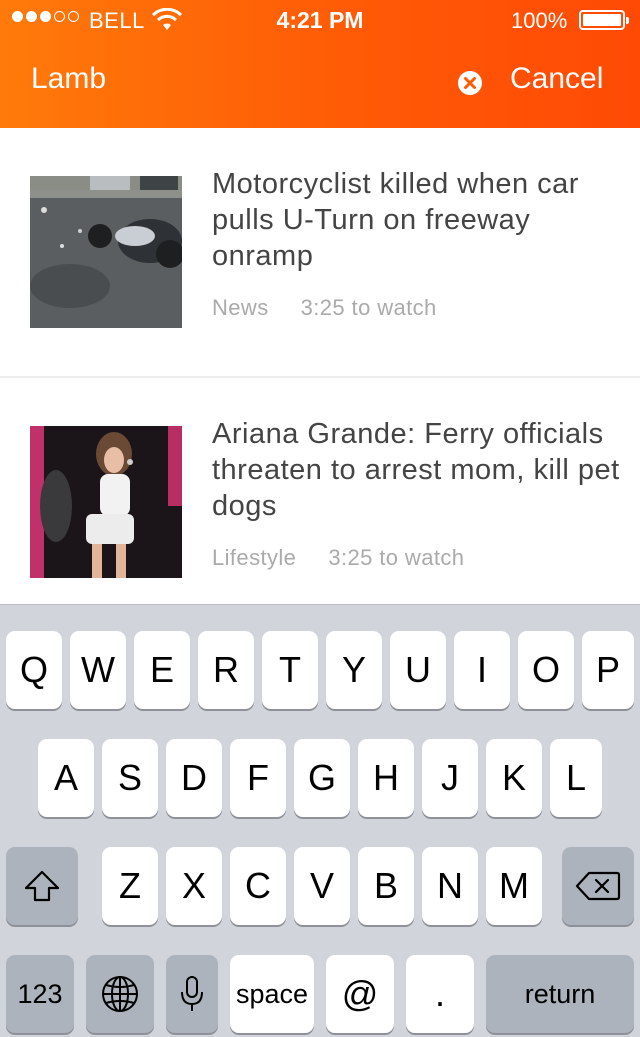 Image resolution: width=640 pixels, height=1037 pixels. Describe the element at coordinates (322, 778) in the screenshot. I see `key-g: G` at that location.